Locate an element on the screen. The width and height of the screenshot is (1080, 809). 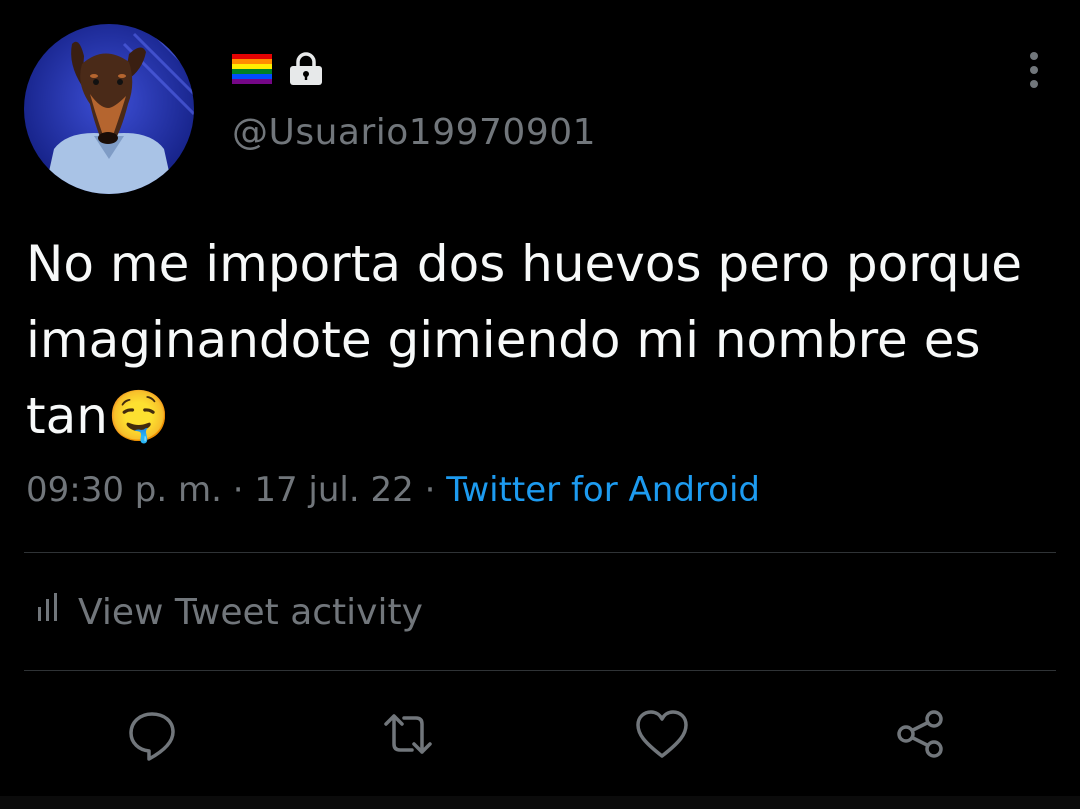
share-icon is located at coordinates (920, 734).